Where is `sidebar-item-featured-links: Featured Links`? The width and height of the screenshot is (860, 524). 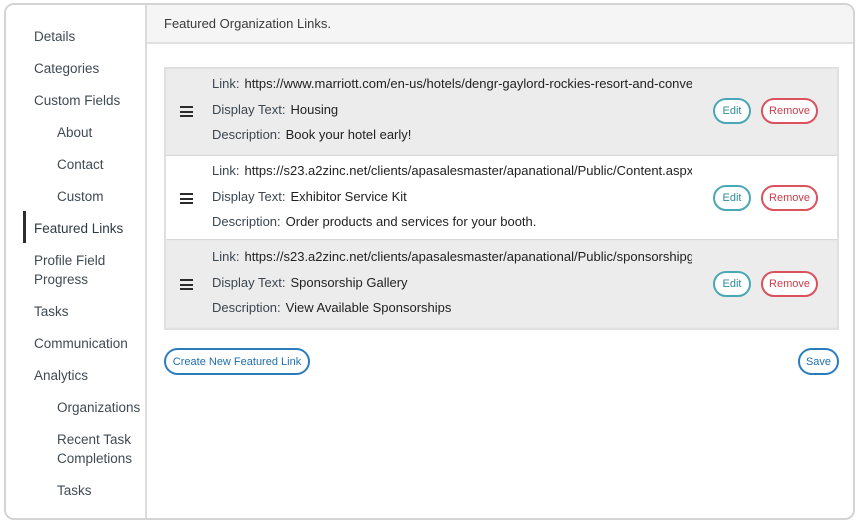 sidebar-item-featured-links: Featured Links is located at coordinates (78, 228).